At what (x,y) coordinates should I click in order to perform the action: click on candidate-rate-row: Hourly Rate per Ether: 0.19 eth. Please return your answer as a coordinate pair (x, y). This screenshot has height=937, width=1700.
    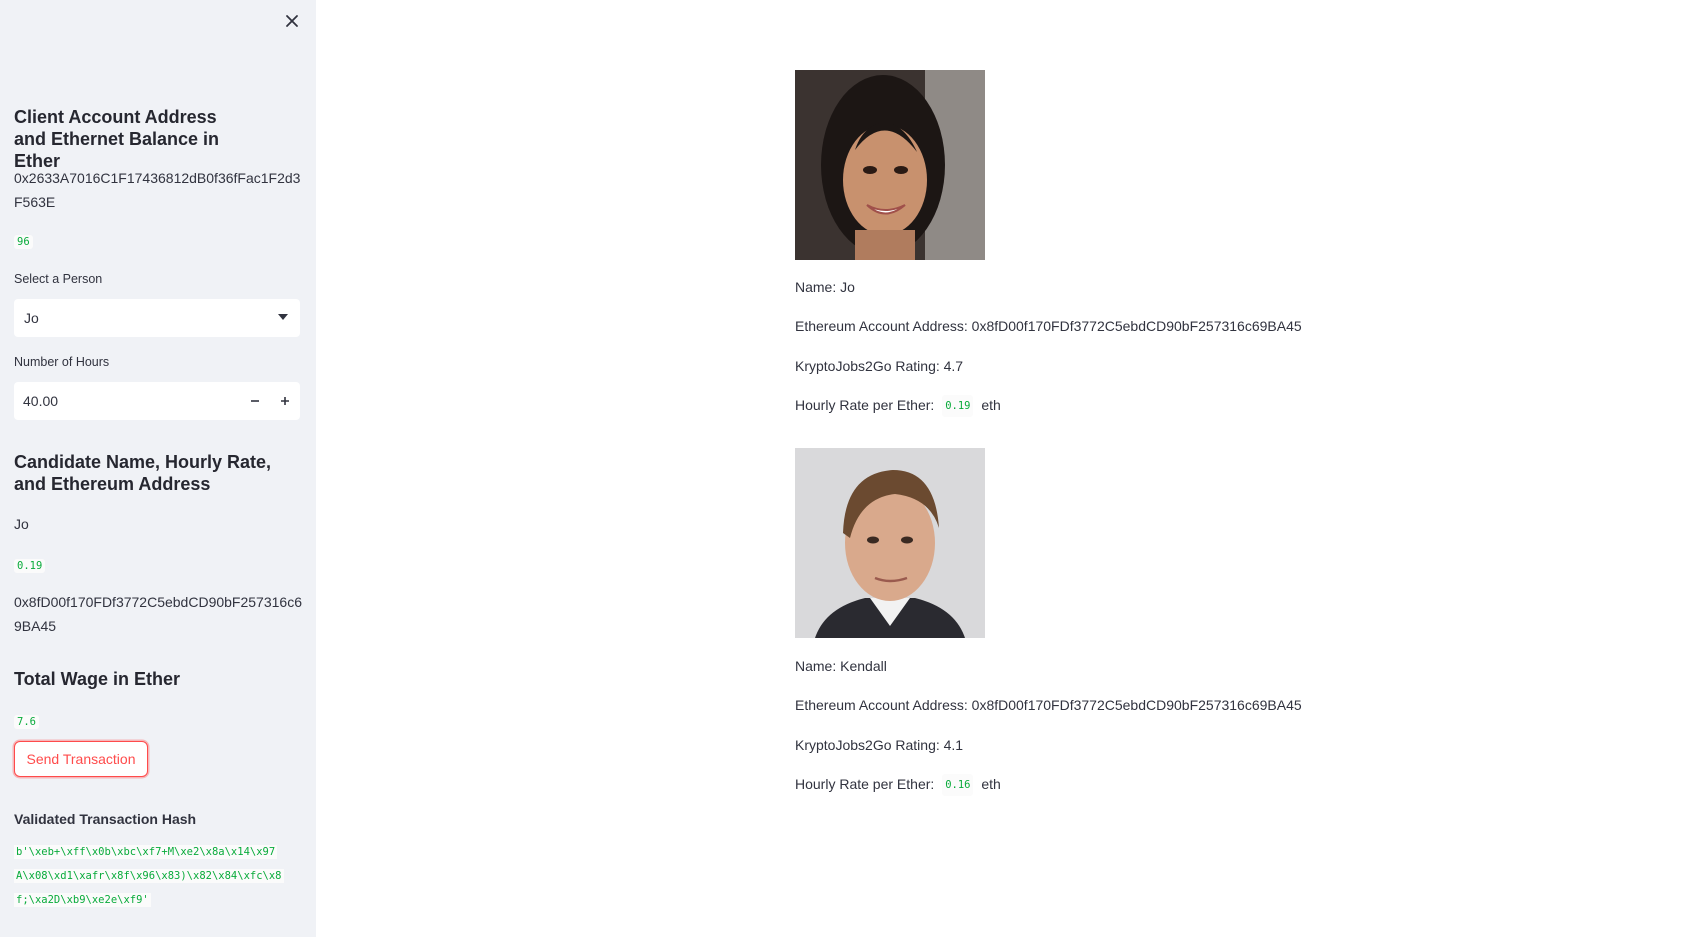
    Looking at the image, I should click on (898, 406).